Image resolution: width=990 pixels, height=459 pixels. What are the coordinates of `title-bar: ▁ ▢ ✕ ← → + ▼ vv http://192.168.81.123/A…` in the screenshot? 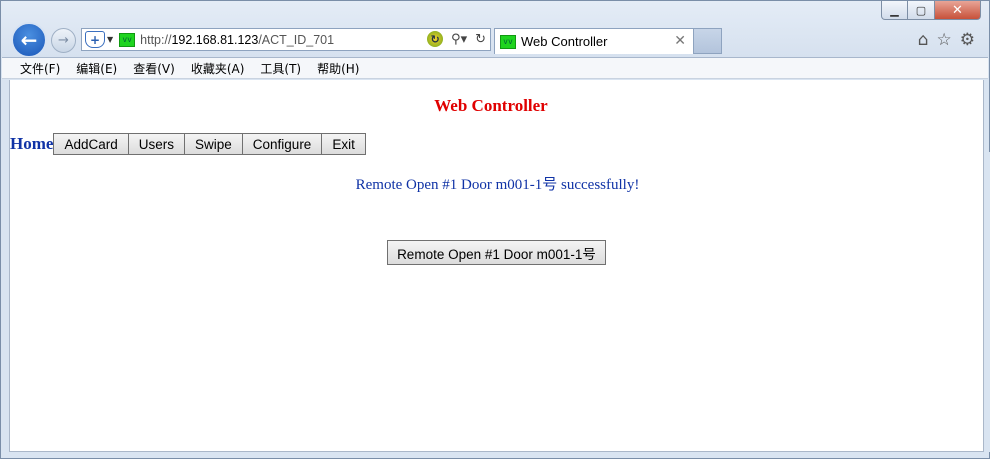 It's located at (495, 29).